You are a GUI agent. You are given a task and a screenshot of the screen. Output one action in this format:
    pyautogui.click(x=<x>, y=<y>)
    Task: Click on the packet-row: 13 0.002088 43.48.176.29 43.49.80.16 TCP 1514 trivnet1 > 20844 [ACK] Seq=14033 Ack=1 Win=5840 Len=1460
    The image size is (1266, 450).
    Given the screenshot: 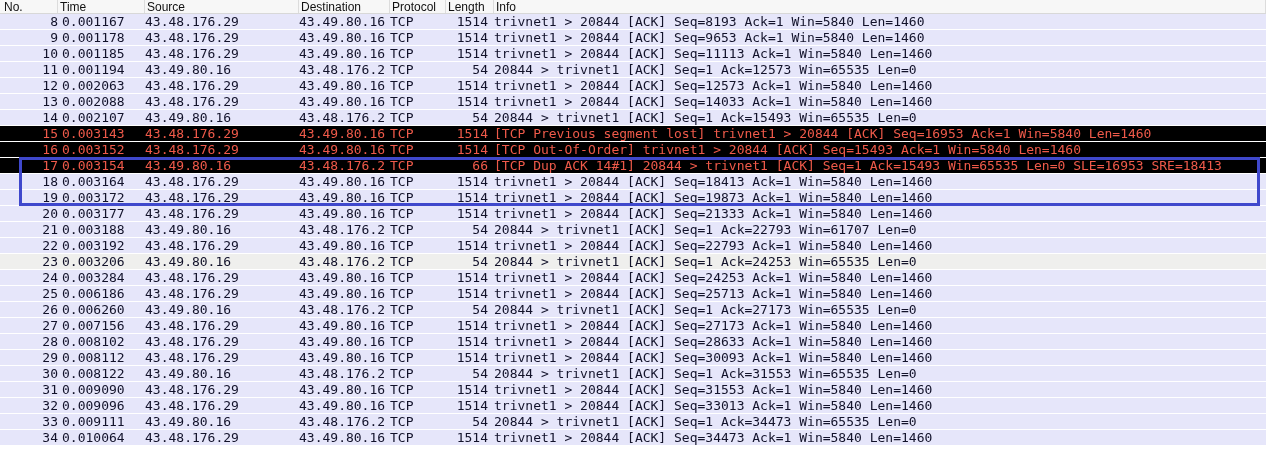 What is the action you would take?
    pyautogui.click(x=633, y=102)
    